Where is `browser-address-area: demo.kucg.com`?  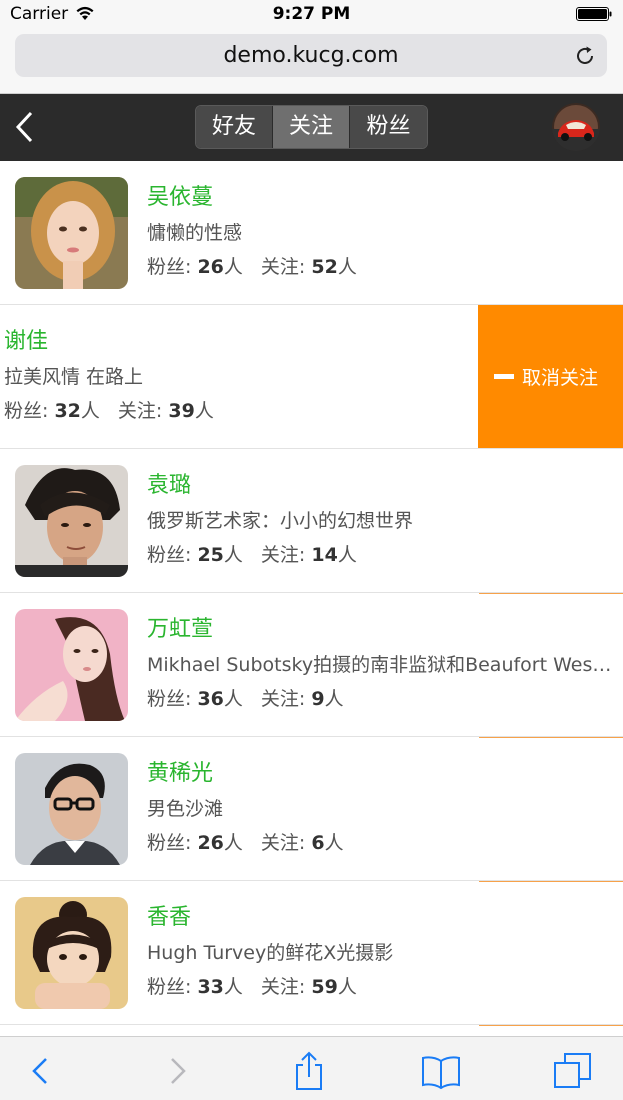
browser-address-area: demo.kucg.com is located at coordinates (311, 61).